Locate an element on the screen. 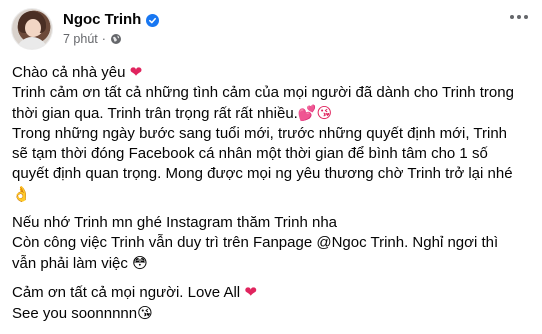 The height and width of the screenshot is (334, 542). author-avatar is located at coordinates (32, 29).